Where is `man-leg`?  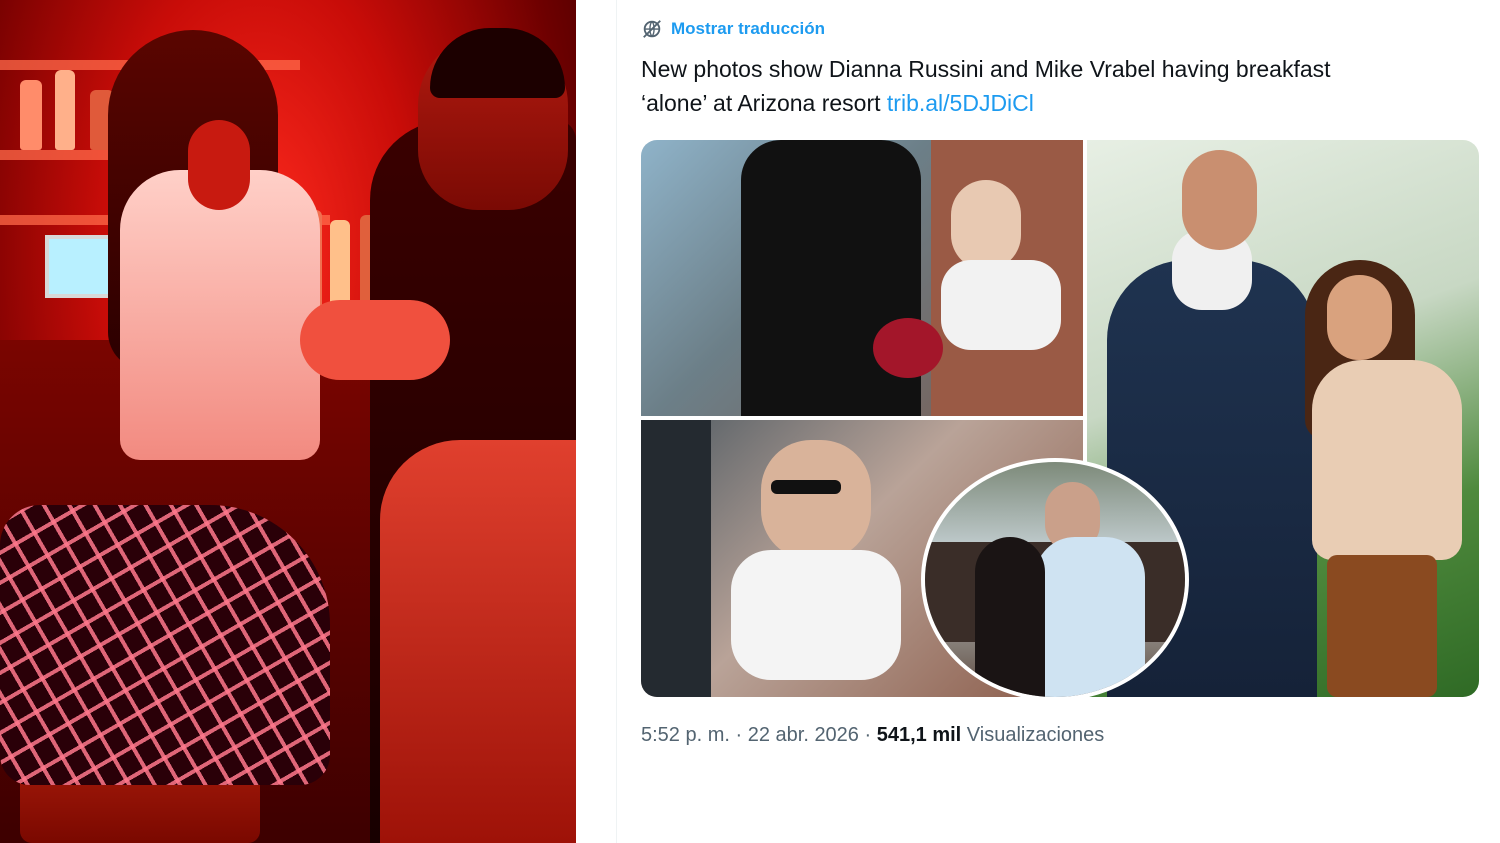 man-leg is located at coordinates (478, 641).